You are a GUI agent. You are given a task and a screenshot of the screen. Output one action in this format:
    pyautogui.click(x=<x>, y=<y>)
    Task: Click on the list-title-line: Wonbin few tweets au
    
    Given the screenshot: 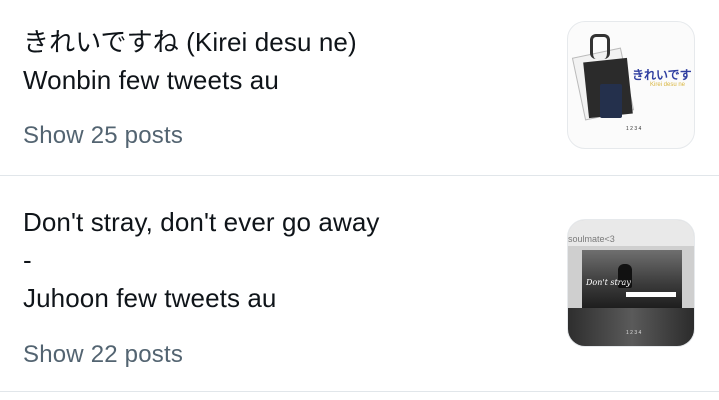 What is the action you would take?
    pyautogui.click(x=151, y=80)
    